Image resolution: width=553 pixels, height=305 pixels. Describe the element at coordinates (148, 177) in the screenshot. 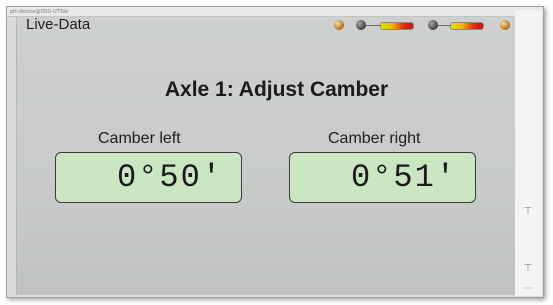

I see `camber-left-value: 0°50'` at that location.